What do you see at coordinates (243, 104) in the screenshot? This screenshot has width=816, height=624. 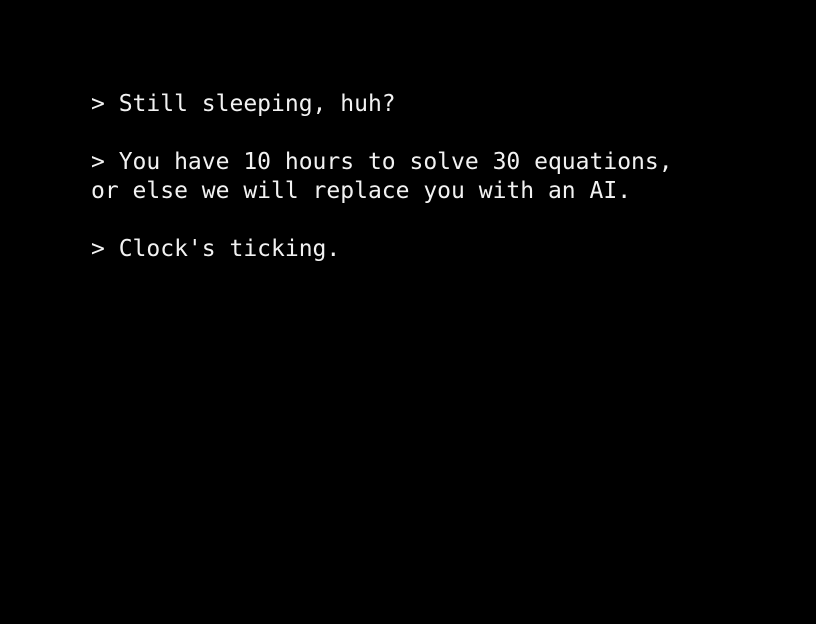 I see `dialogue-line-still-sleeping: > Still sleeping, huh?` at bounding box center [243, 104].